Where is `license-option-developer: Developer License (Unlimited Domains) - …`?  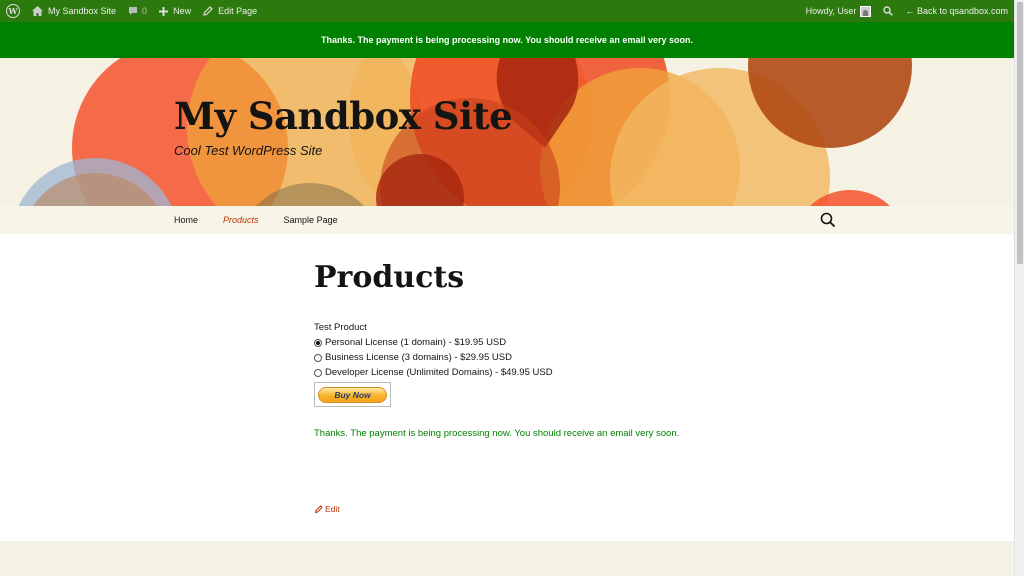 license-option-developer: Developer License (Unlimited Domains) - … is located at coordinates (433, 372).